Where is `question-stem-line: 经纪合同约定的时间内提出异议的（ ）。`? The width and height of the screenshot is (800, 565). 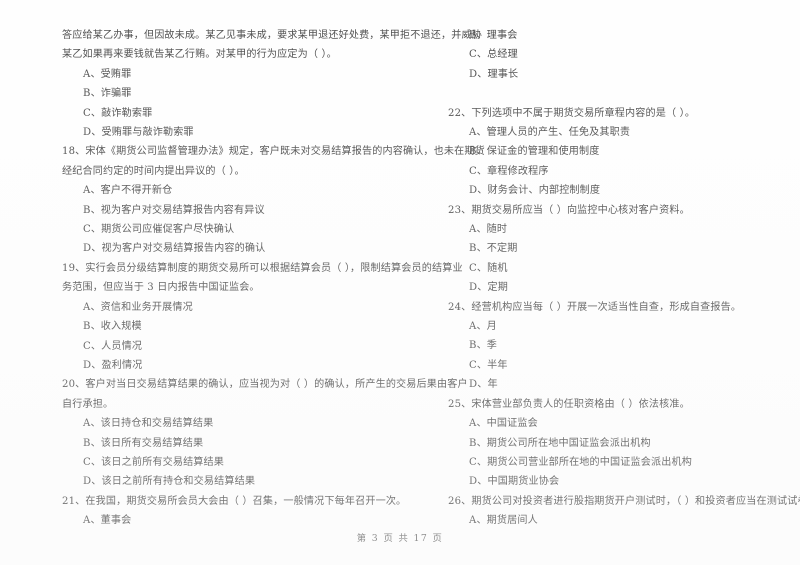 question-stem-line: 经纪合同约定的时间内提出异议的（ ）。 is located at coordinates (153, 171).